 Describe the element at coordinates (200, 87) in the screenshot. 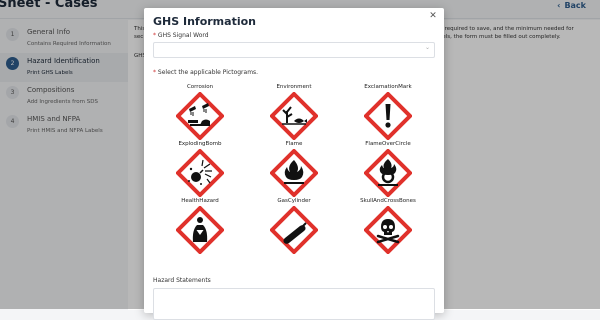

I see `pictogram-name: Corrosion` at that location.